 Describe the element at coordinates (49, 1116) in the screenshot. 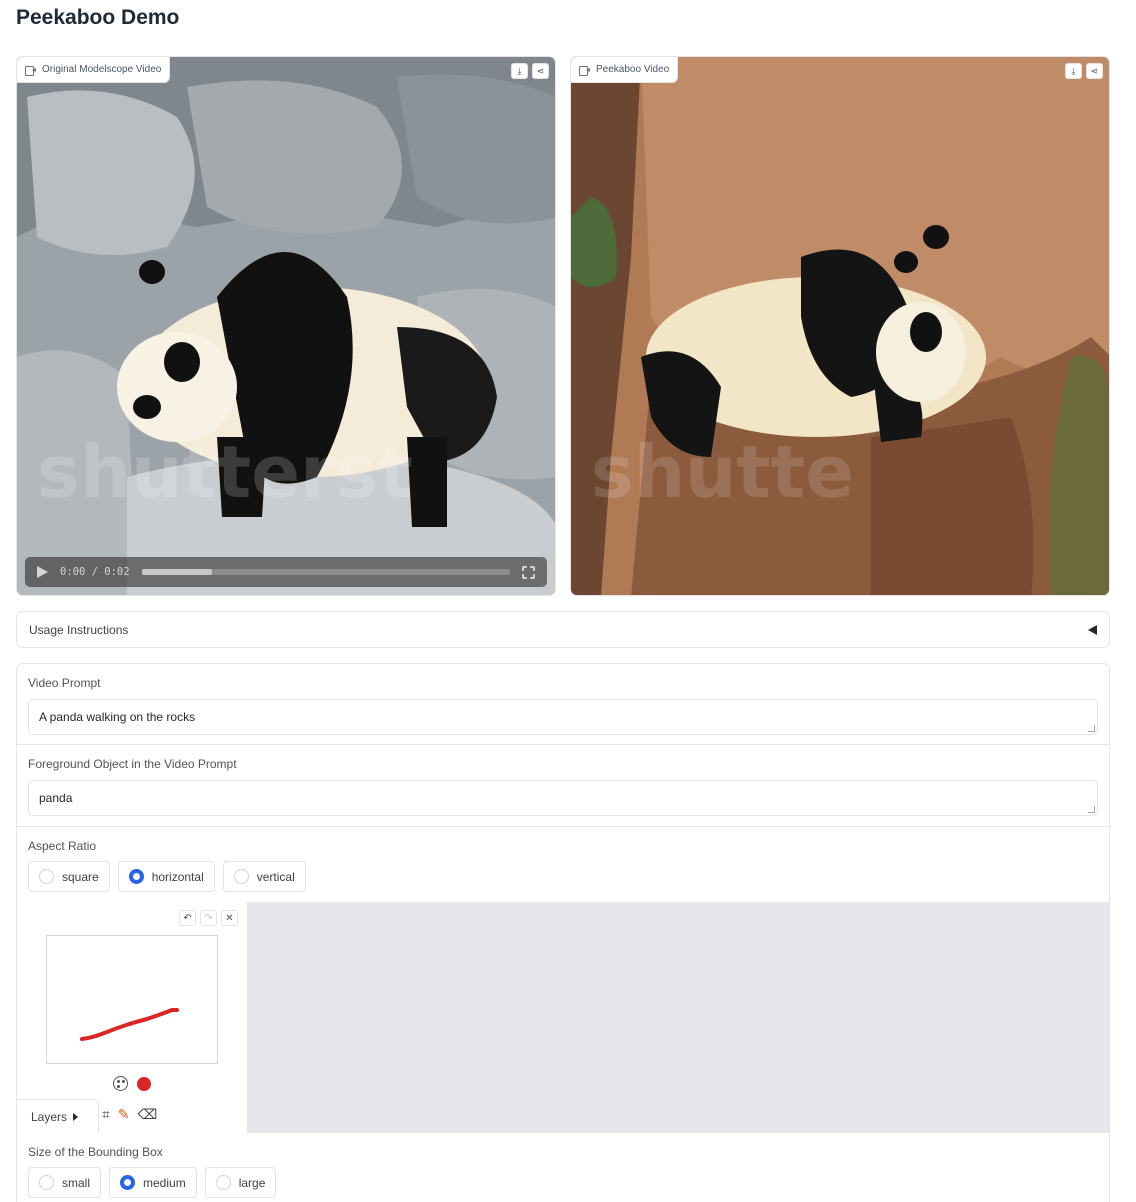

I see `layers-label: Layers` at that location.